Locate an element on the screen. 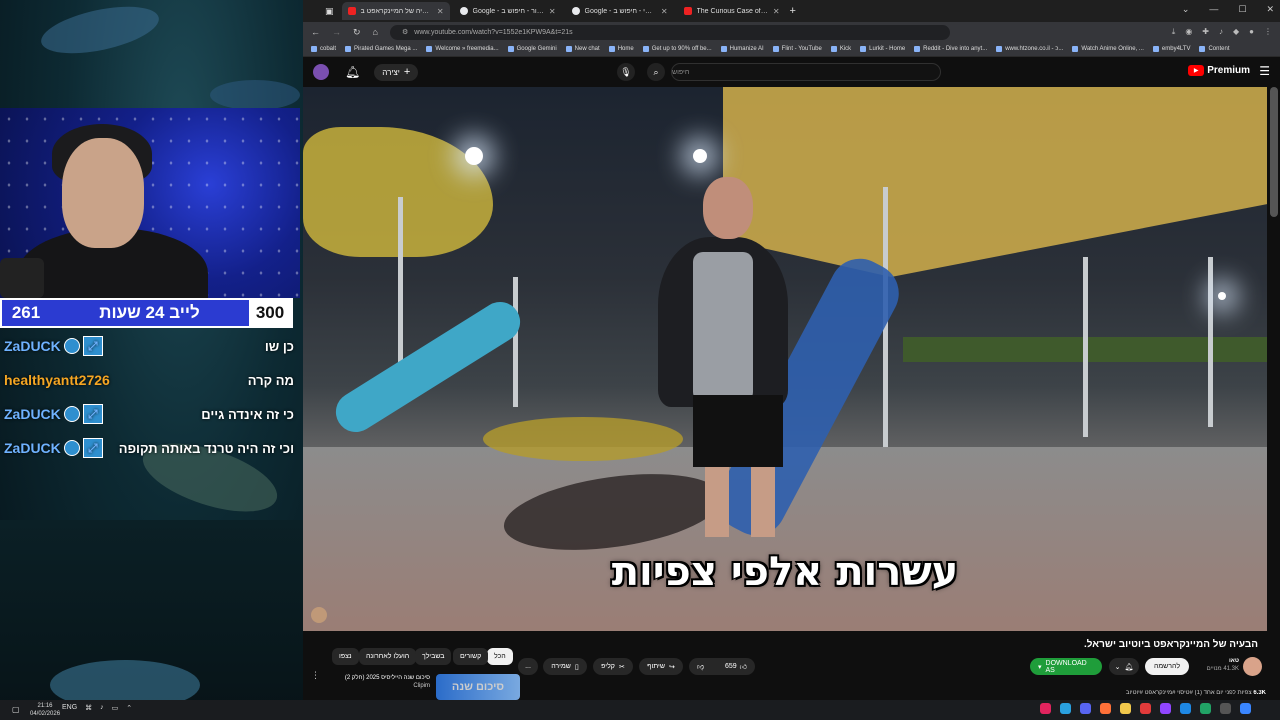  tab-google-2: Google - קלוסי - חיפוש ב ✕ is located at coordinates (620, 11).